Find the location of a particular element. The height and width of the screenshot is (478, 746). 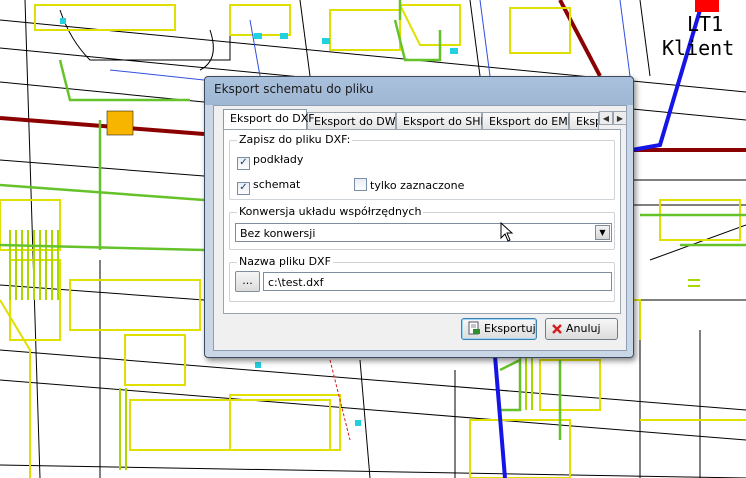

checkbox-tylko-zaznaczone-box is located at coordinates (360, 184).